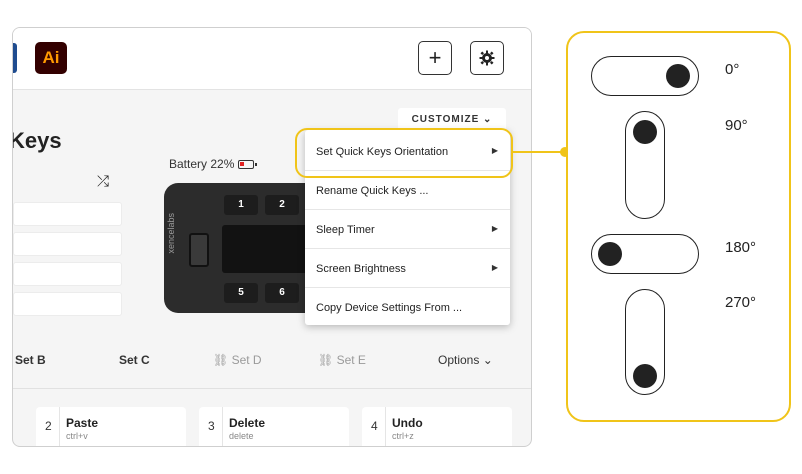 The width and height of the screenshot is (802, 474). Describe the element at coordinates (199, 250) in the screenshot. I see `device-wheel` at that location.